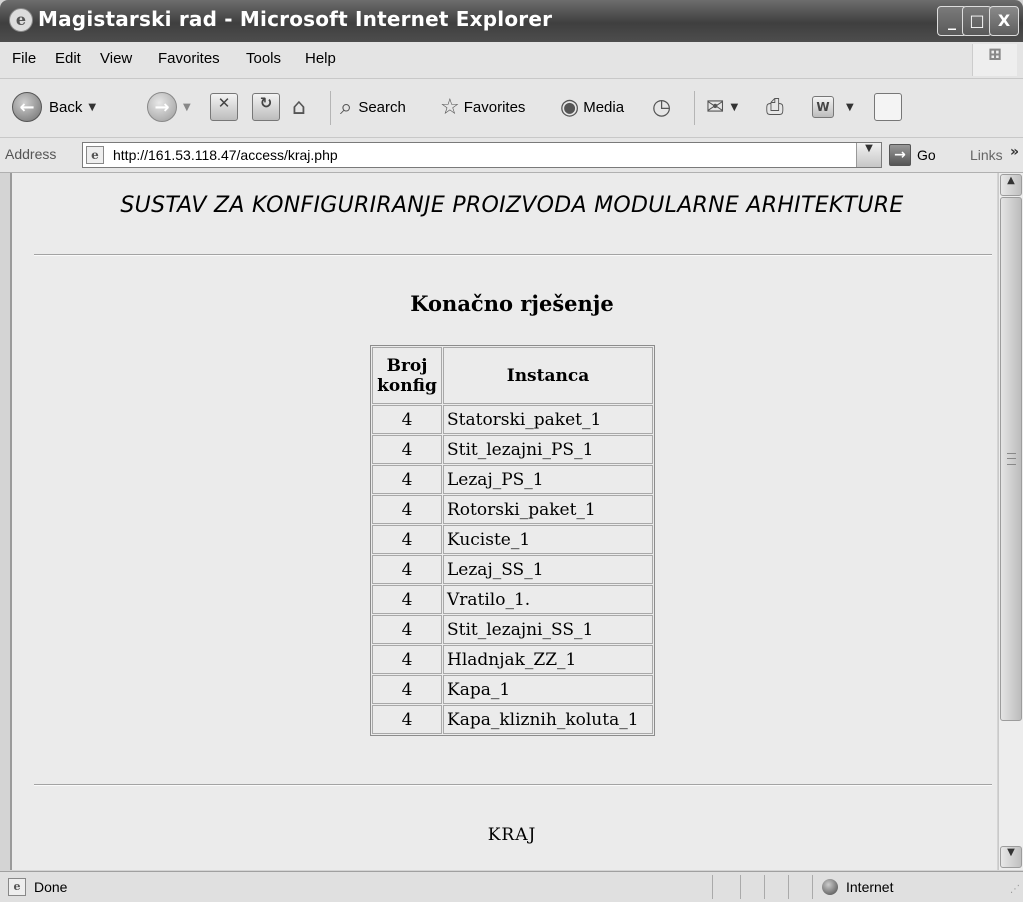  What do you see at coordinates (1011, 185) in the screenshot?
I see `scroll-up-icon: ▲` at bounding box center [1011, 185].